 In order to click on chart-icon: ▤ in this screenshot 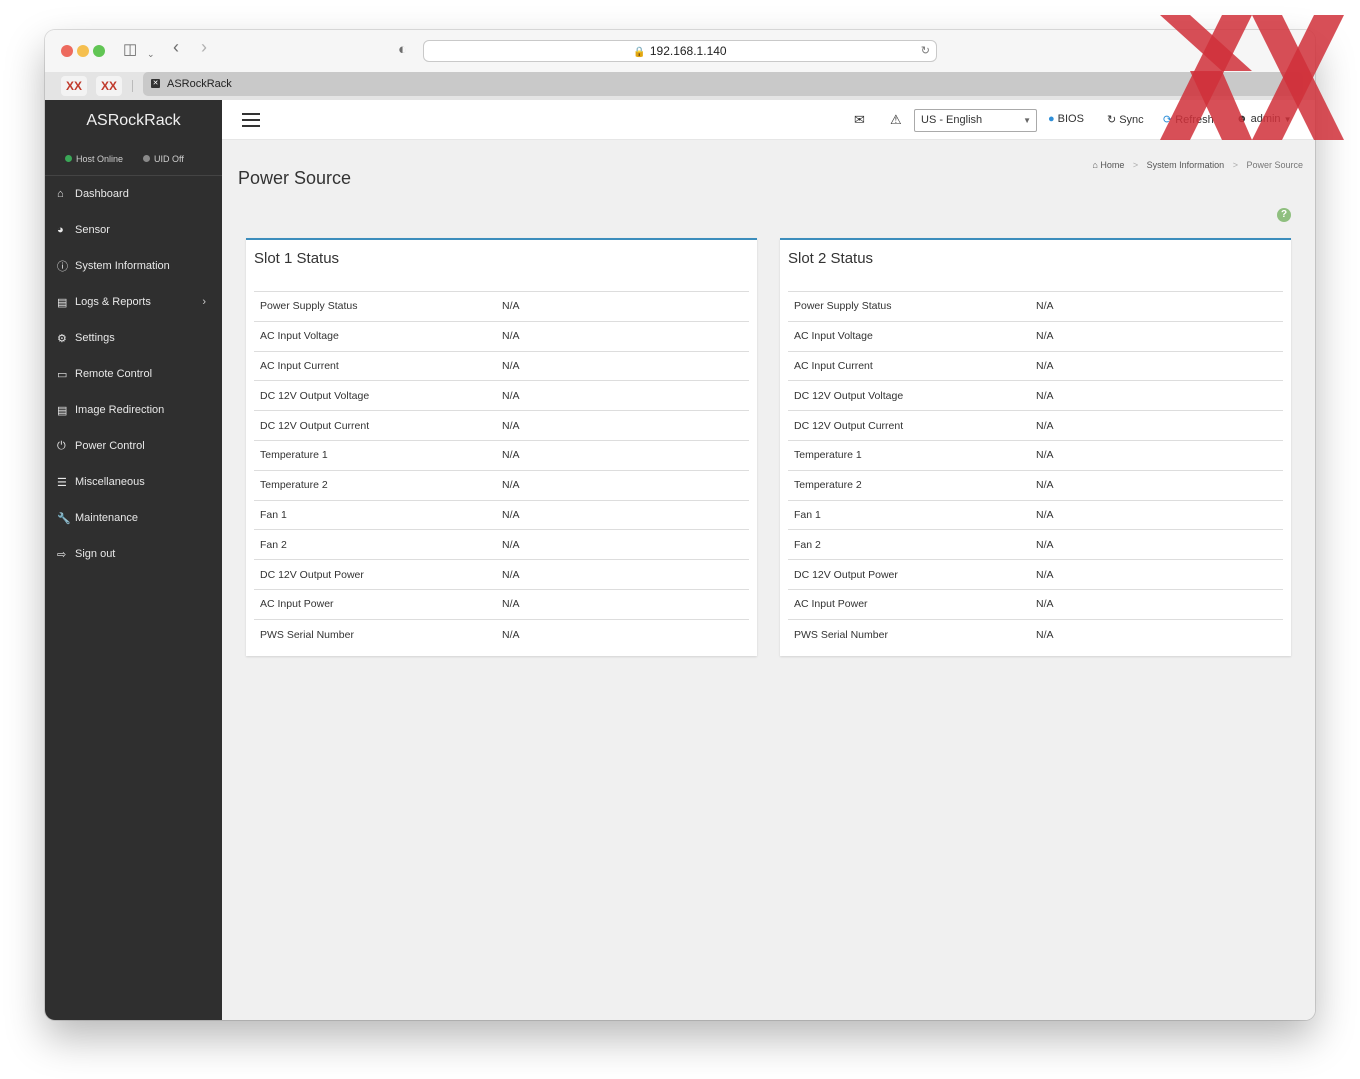, I will do `click(62, 302)`.